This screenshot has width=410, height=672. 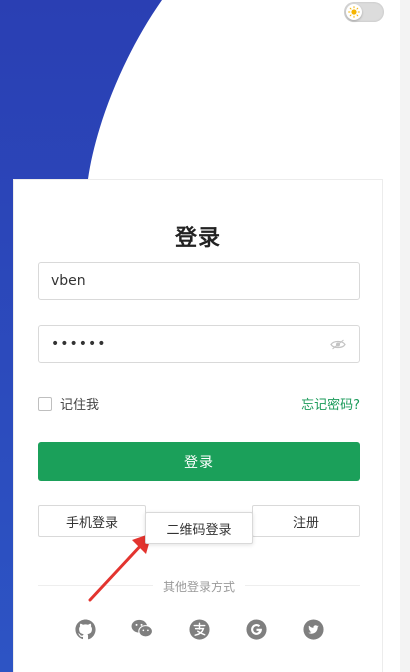 What do you see at coordinates (45, 403) in the screenshot?
I see `remember-checkbox` at bounding box center [45, 403].